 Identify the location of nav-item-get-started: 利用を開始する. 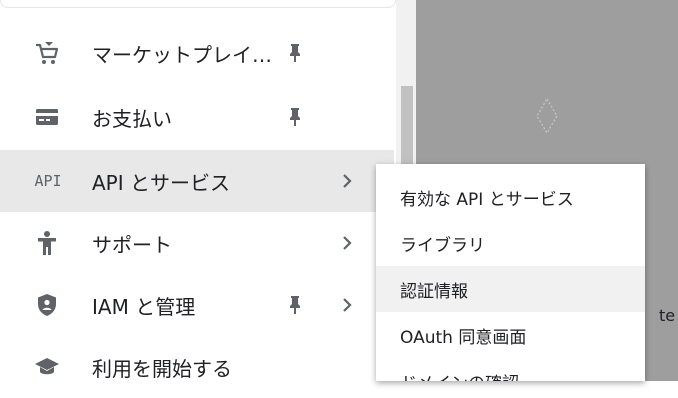
(197, 367).